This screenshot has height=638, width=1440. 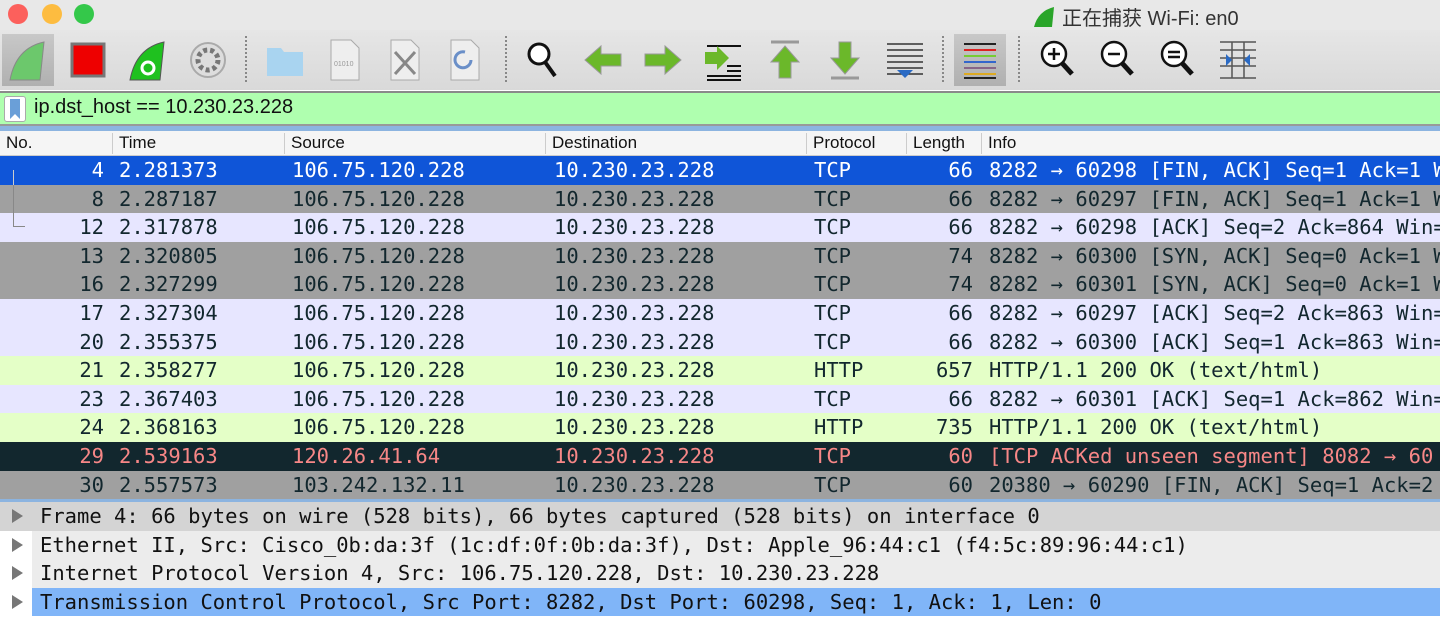 I want to click on column-header-time: Time, so click(x=134, y=143).